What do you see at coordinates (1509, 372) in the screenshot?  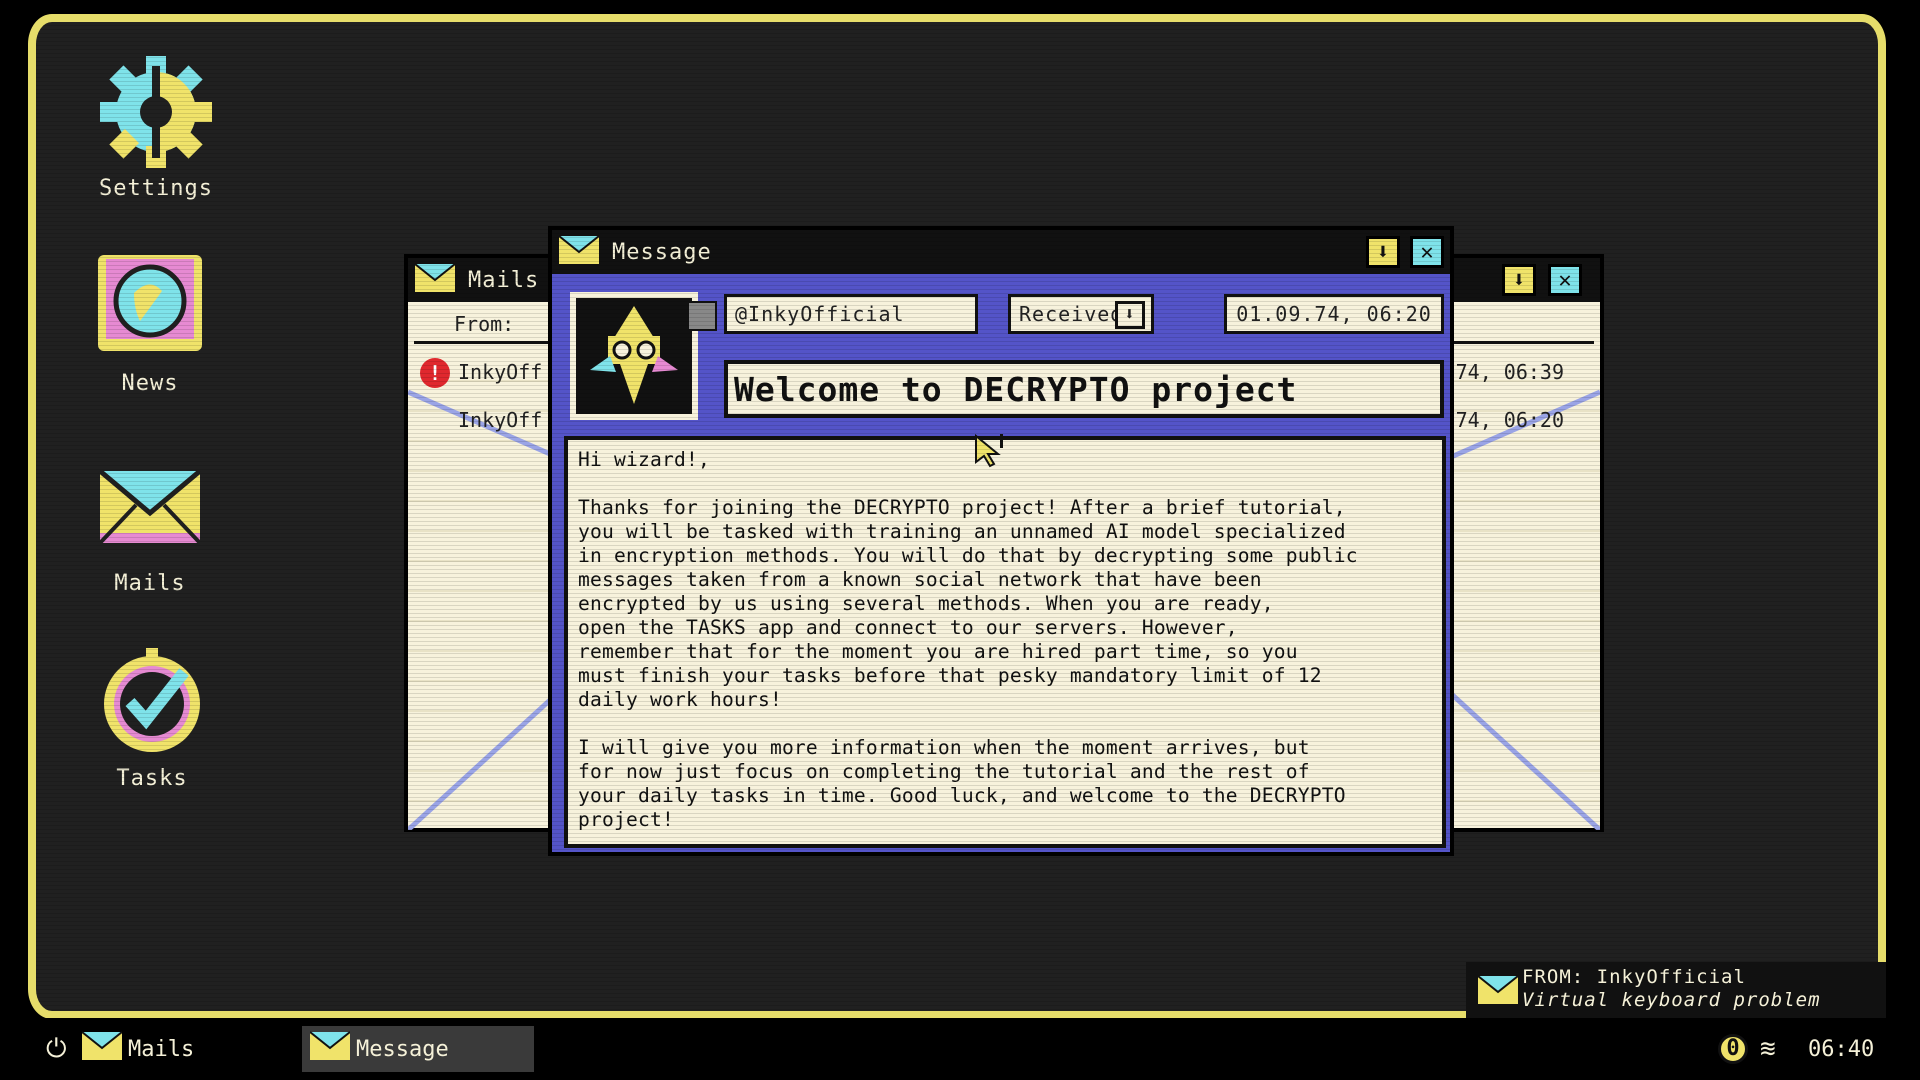 I see `mail-date: 74, 06:39` at bounding box center [1509, 372].